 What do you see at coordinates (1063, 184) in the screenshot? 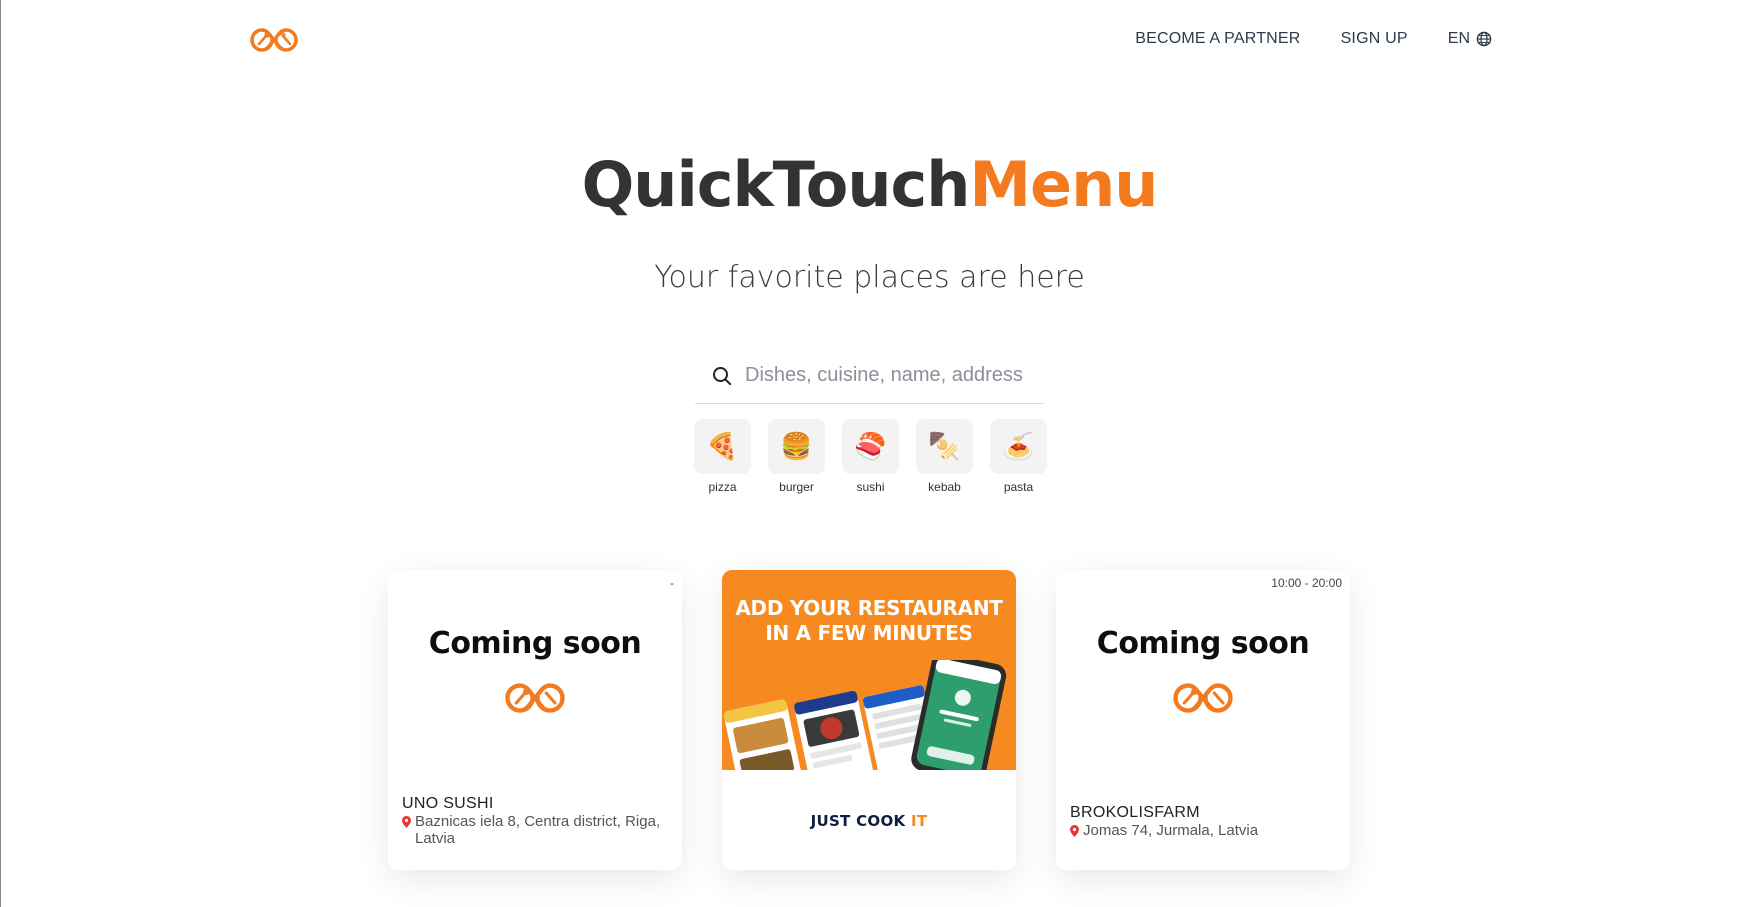
I see `title-menu: Menu` at bounding box center [1063, 184].